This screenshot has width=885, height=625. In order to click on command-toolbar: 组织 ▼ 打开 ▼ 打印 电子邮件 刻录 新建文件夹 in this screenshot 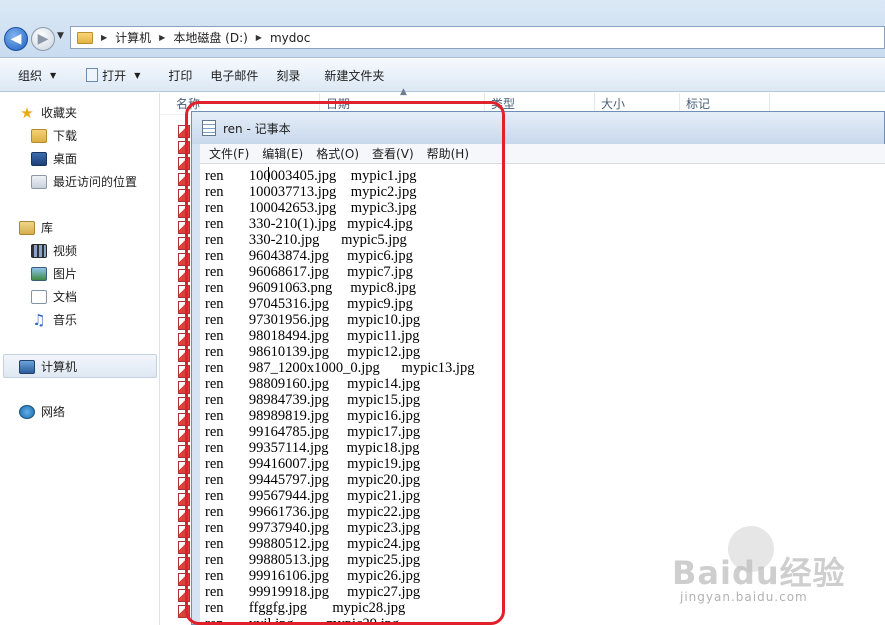, I will do `click(442, 75)`.